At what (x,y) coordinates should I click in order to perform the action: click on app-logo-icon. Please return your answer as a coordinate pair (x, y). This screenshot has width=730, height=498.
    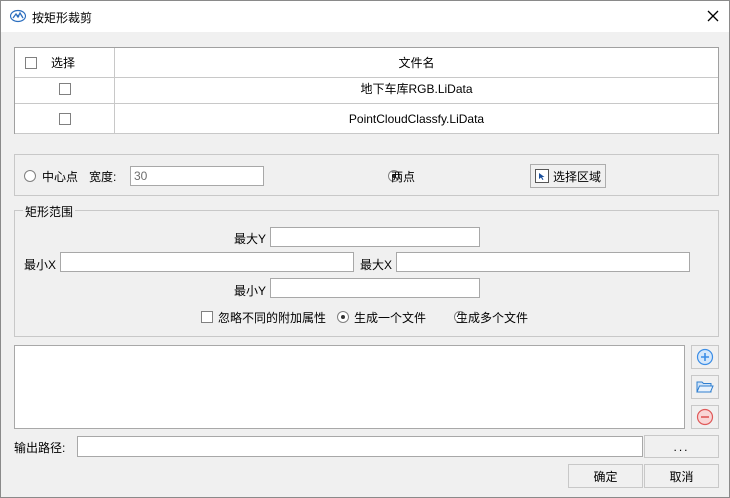
    Looking at the image, I should click on (18, 16).